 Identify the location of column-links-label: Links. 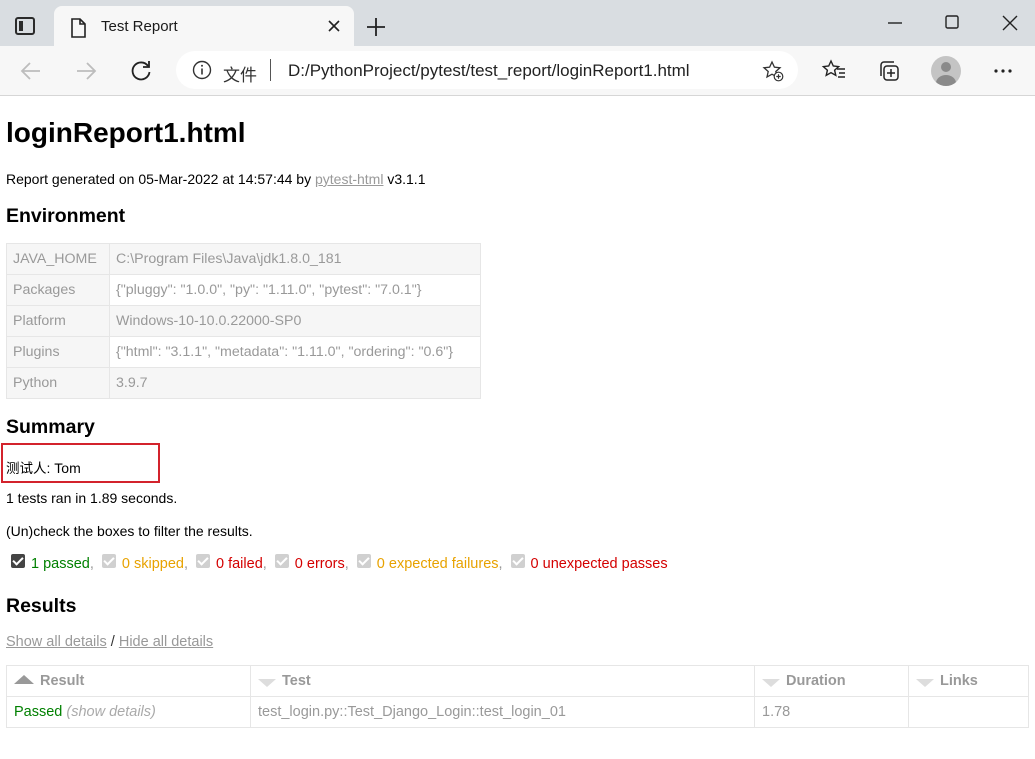
(959, 681).